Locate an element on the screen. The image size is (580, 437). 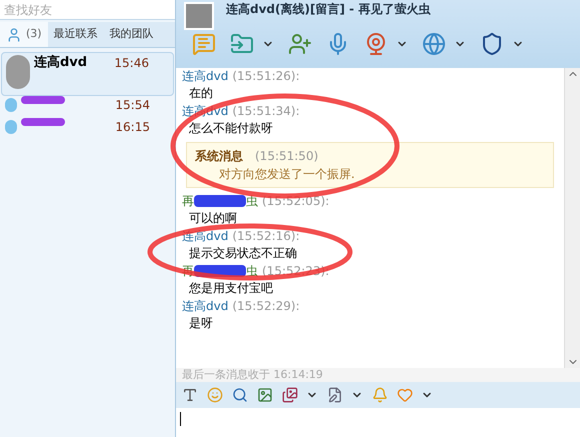
scrollbar is located at coordinates (572, 218).